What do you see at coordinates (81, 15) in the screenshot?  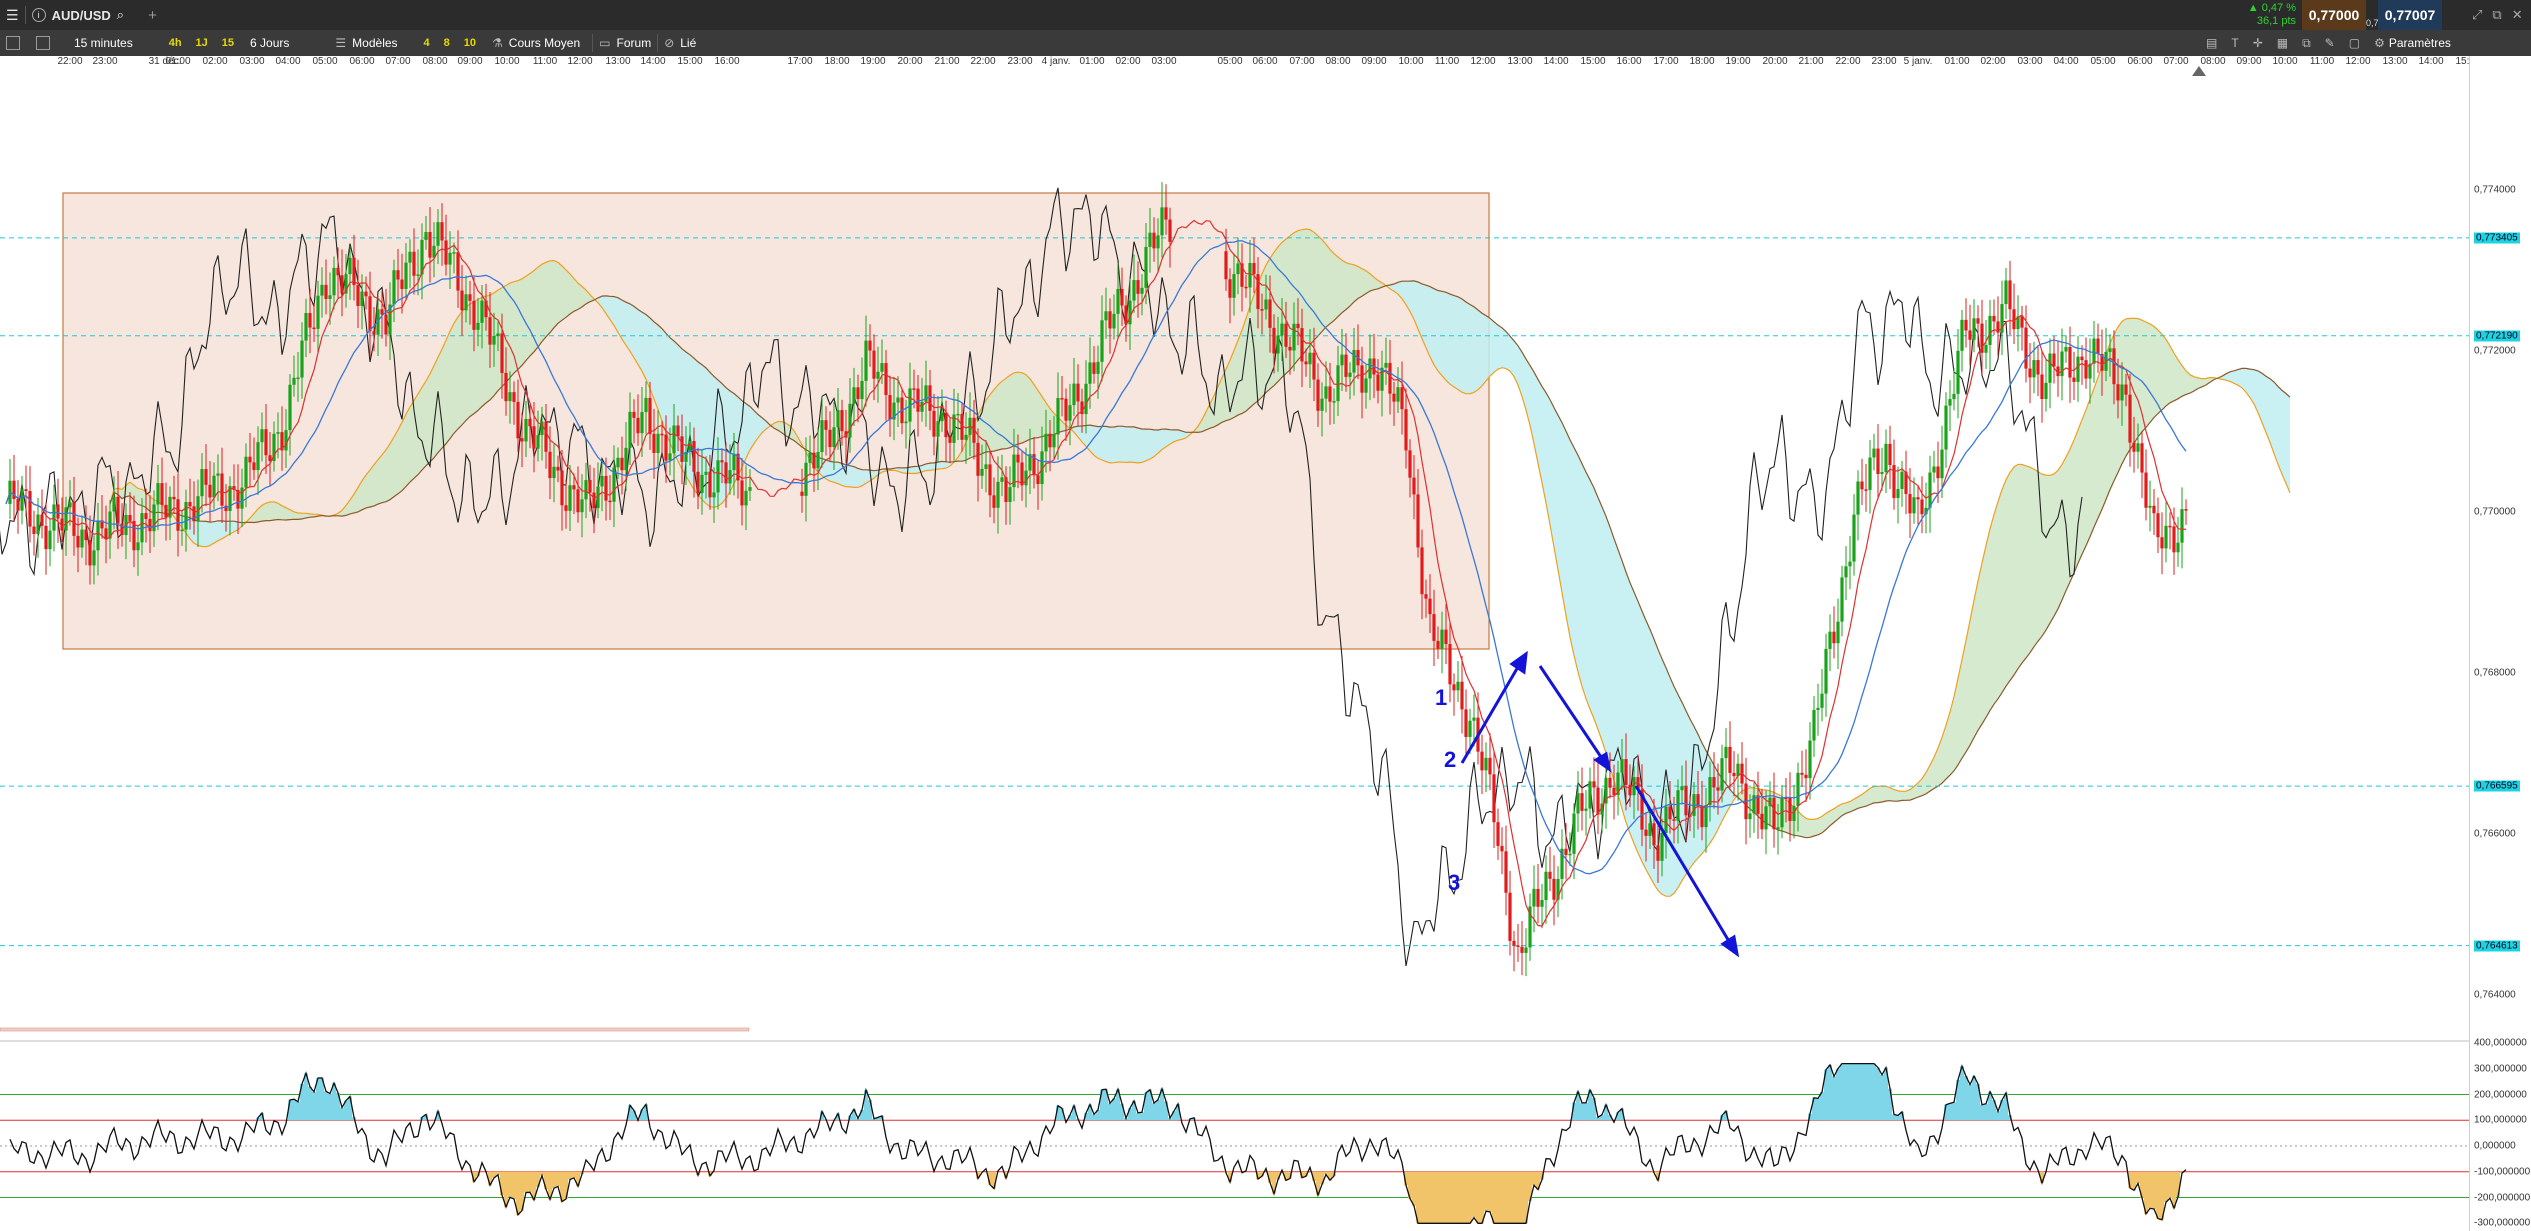 I see `instrument-symbol: AUD/USD` at bounding box center [81, 15].